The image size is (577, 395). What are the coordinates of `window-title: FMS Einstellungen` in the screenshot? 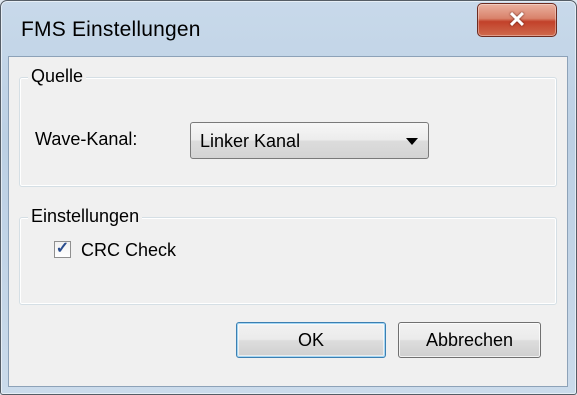 It's located at (111, 29).